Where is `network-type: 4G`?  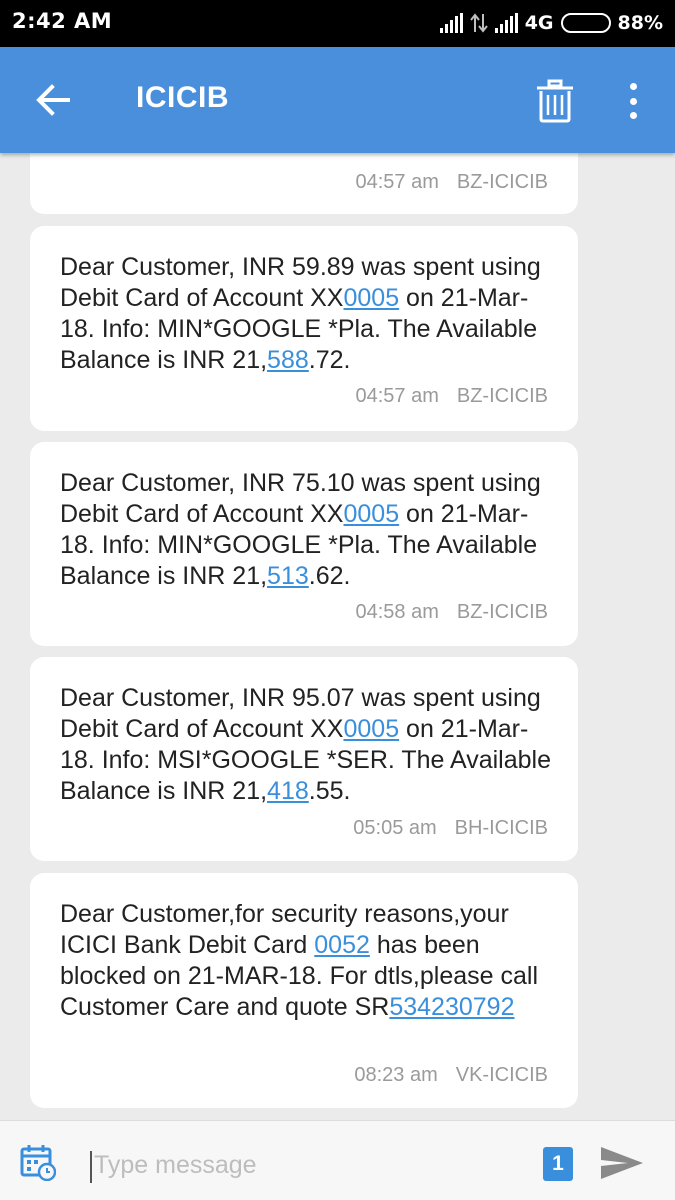 network-type: 4G is located at coordinates (539, 23).